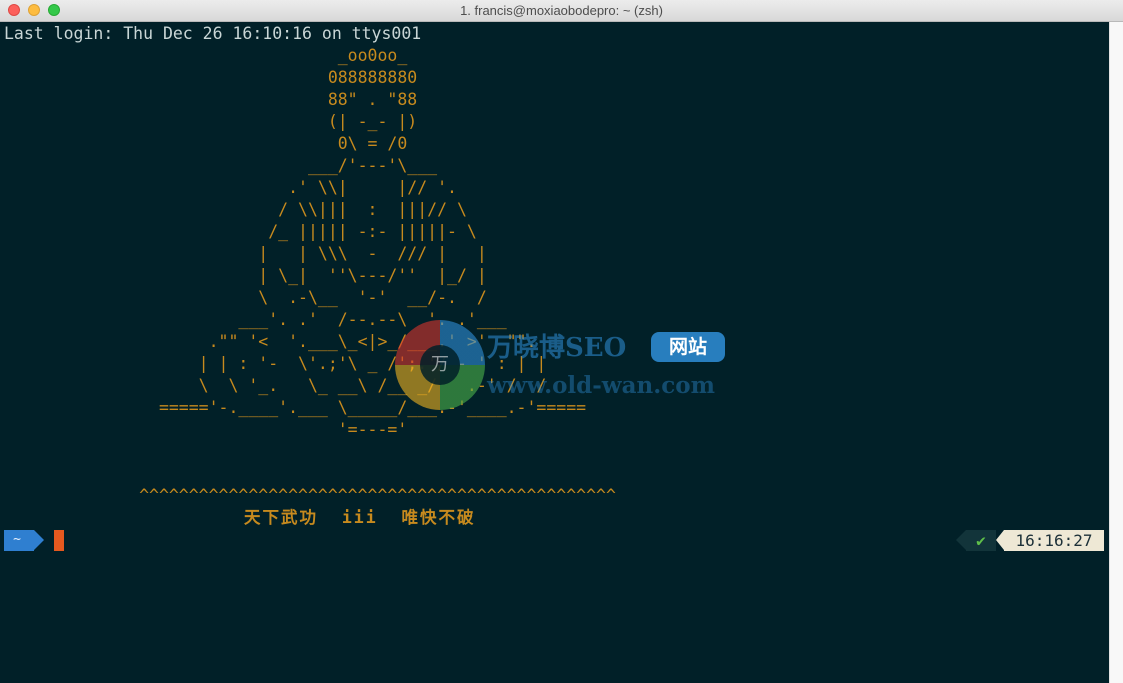 The height and width of the screenshot is (683, 1123). I want to click on title-bar: 1. francis@moxiaobodepro: ~ (zsh), so click(561, 11).